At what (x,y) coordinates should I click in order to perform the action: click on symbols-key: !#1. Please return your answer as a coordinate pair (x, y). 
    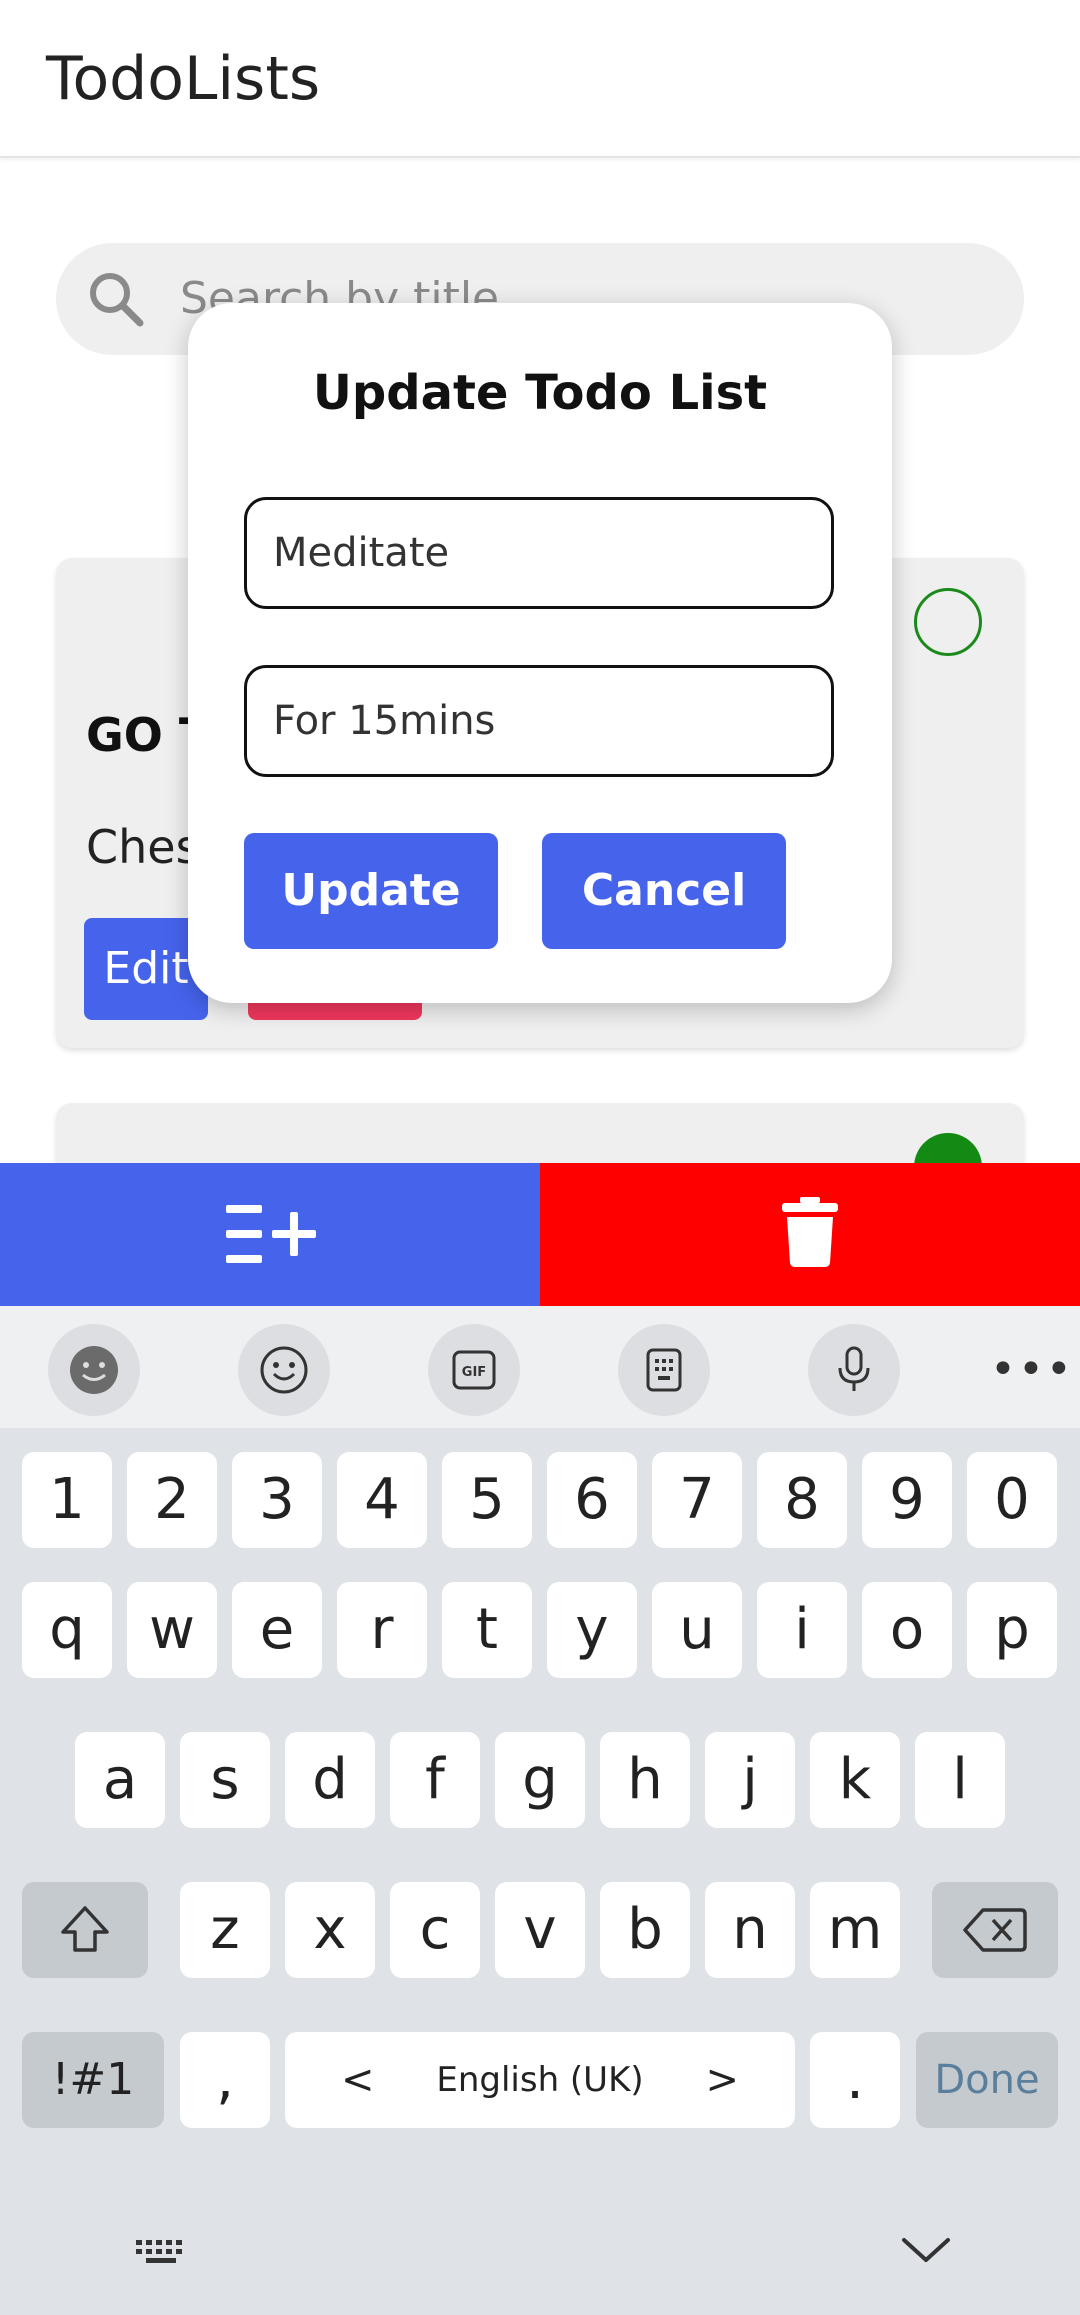
    Looking at the image, I should click on (93, 2080).